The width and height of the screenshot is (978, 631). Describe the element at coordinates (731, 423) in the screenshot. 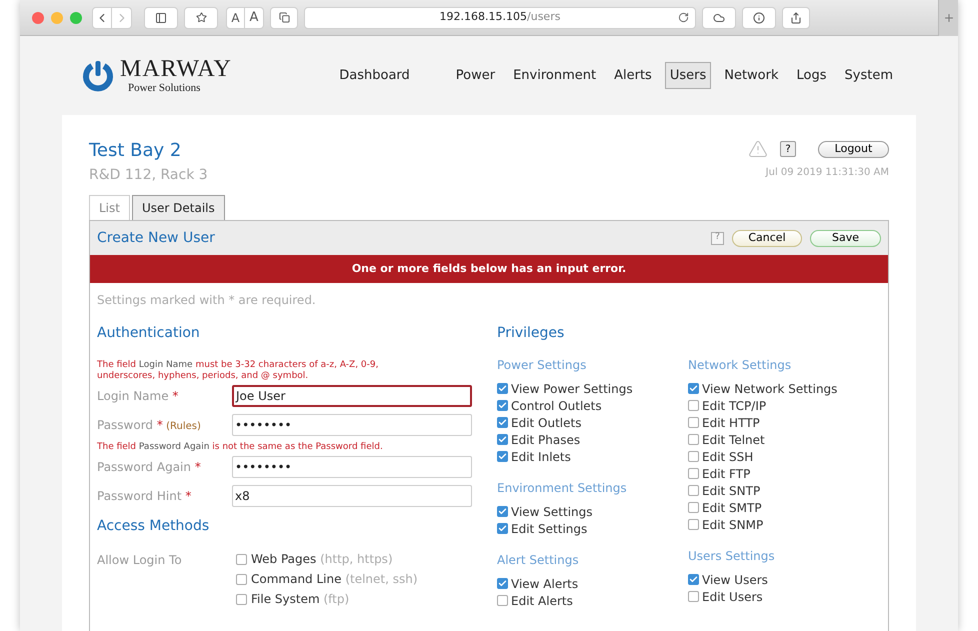

I see `checkbox-label: Edit HTTP` at that location.